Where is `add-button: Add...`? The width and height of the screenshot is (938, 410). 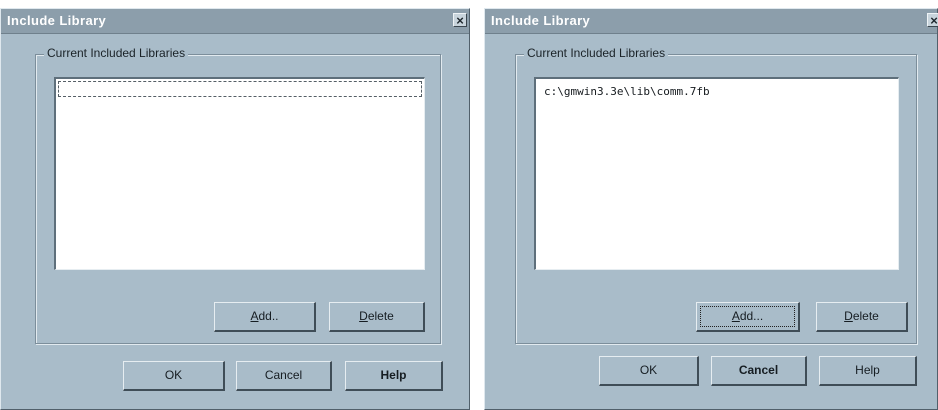 add-button: Add... is located at coordinates (748, 317).